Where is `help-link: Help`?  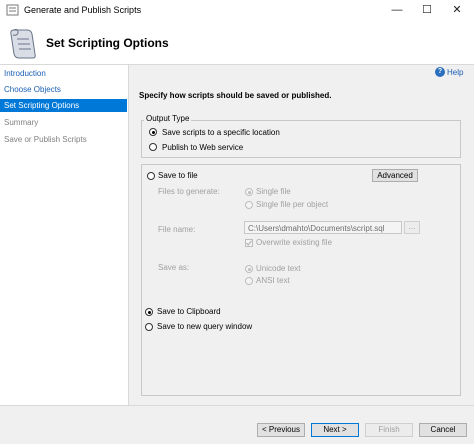 help-link: Help is located at coordinates (455, 72).